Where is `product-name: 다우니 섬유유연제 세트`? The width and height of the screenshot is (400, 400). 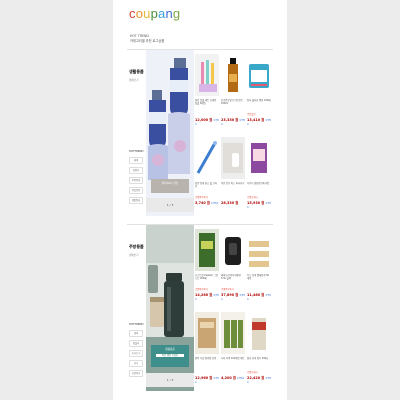 product-name: 다우니 섬유유연제 세트 is located at coordinates (259, 183).